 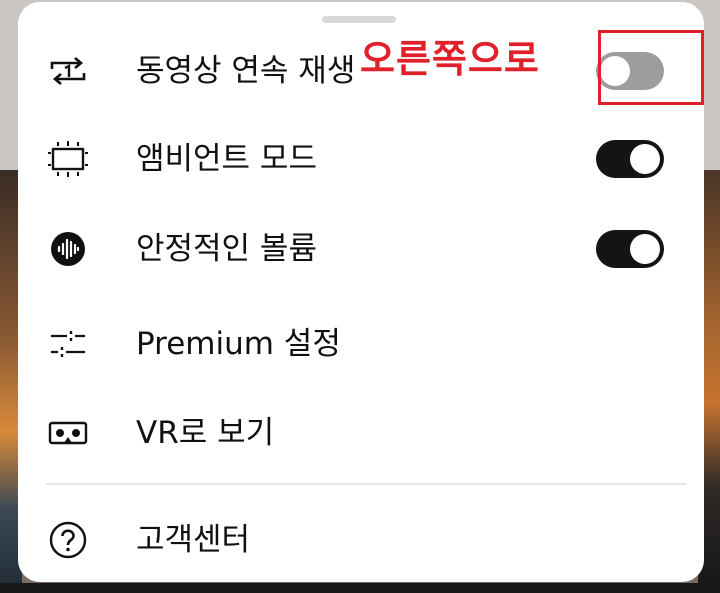 I want to click on vr-headset-icon, so click(x=68, y=433).